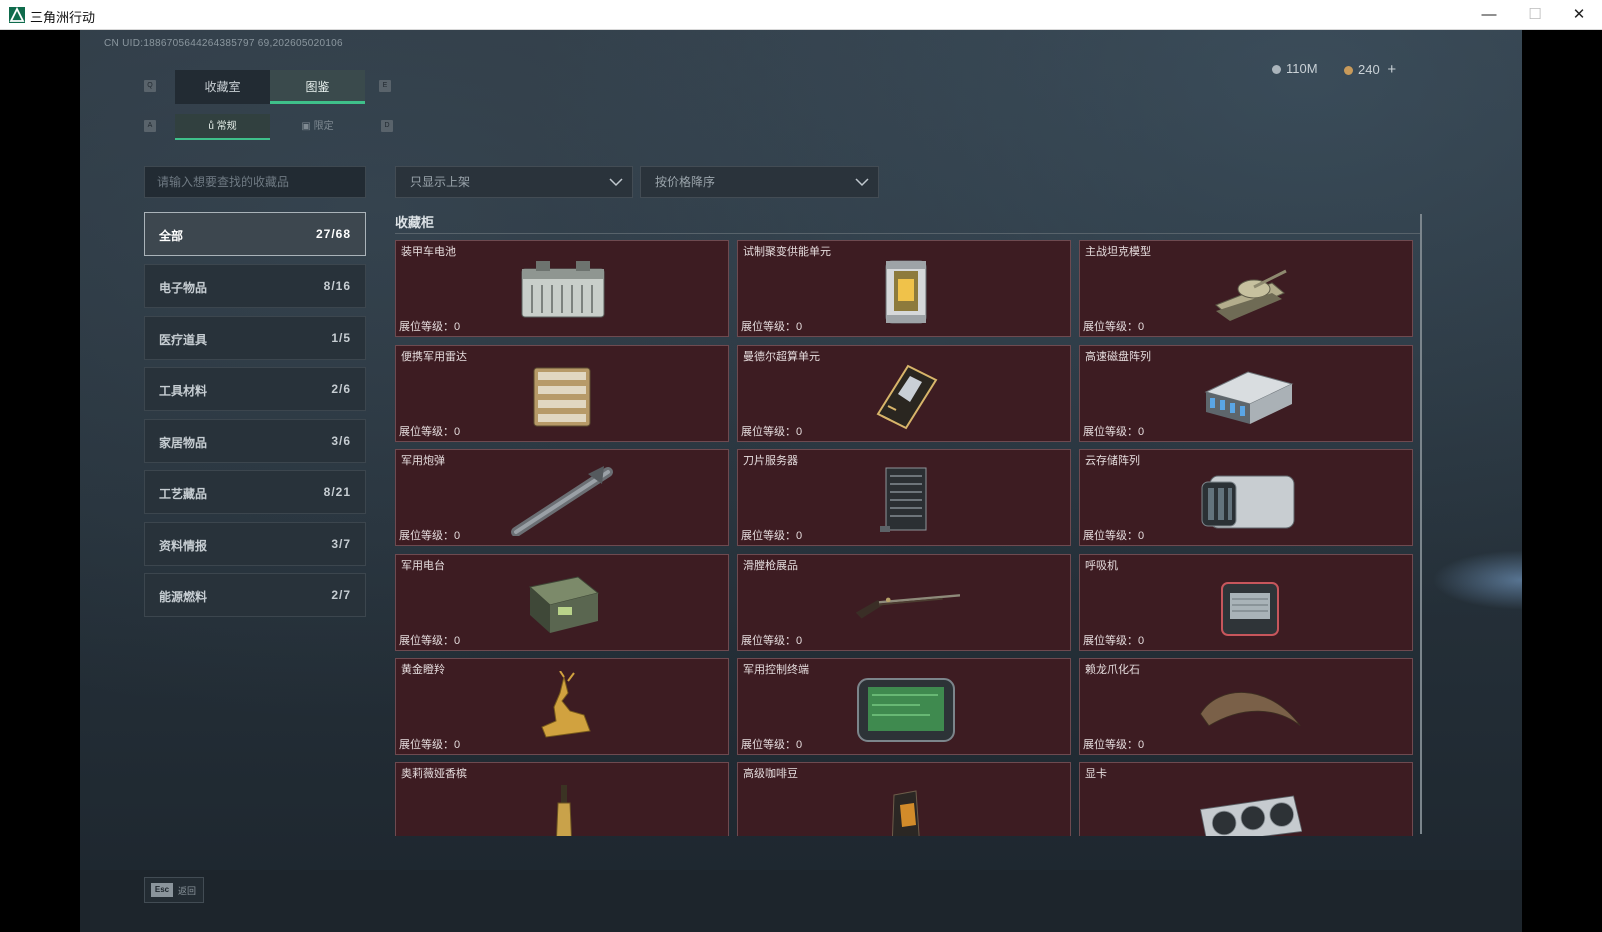 This screenshot has width=1602, height=932. I want to click on collection-card: 呼吸机 展位等级：0, so click(1246, 602).